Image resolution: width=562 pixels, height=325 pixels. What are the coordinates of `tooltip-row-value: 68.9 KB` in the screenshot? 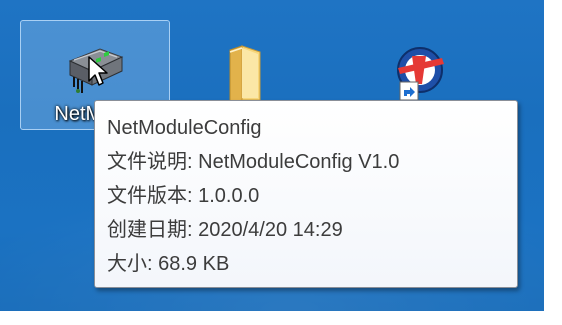 It's located at (194, 264).